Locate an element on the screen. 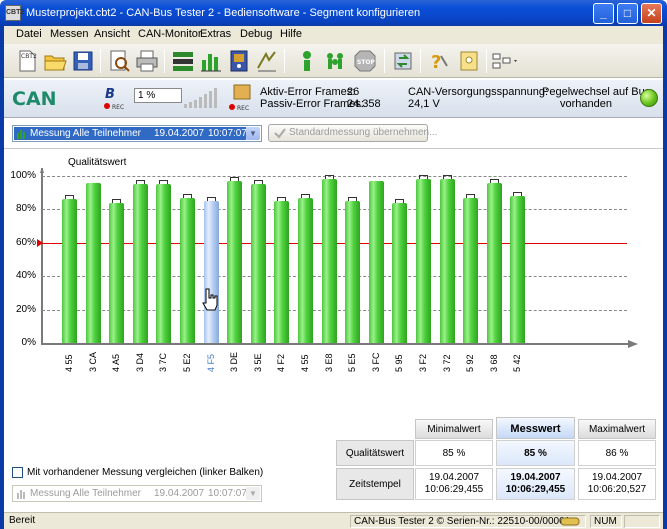 The image size is (667, 529). x-tick-label: 3 72 is located at coordinates (446, 363).